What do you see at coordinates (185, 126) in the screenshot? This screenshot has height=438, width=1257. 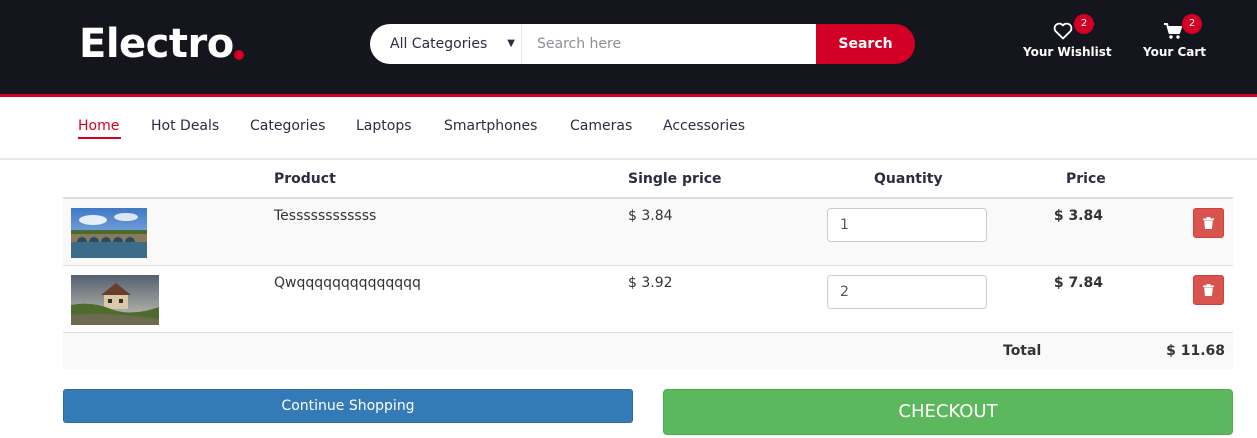 I see `nav-item-hot-deals: Hot Deals` at bounding box center [185, 126].